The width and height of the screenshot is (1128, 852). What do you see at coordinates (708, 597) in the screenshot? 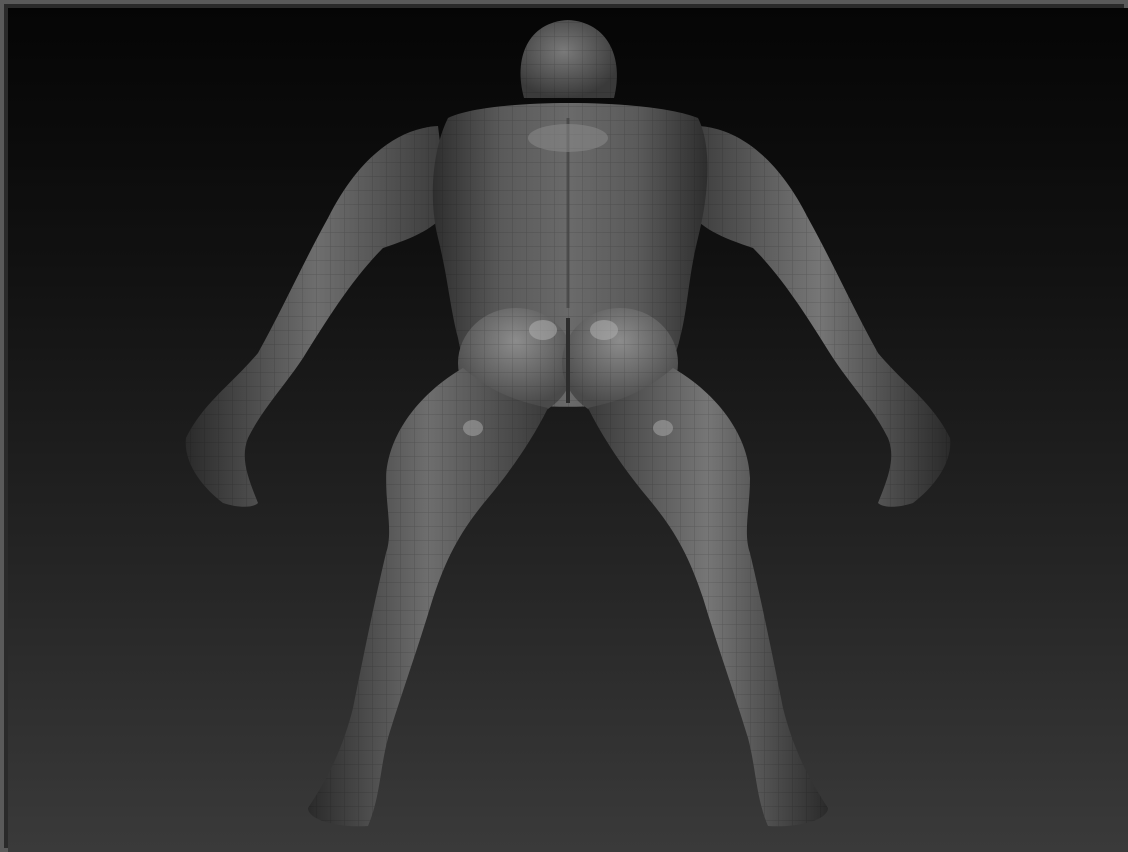
I see `model-right-leg` at bounding box center [708, 597].